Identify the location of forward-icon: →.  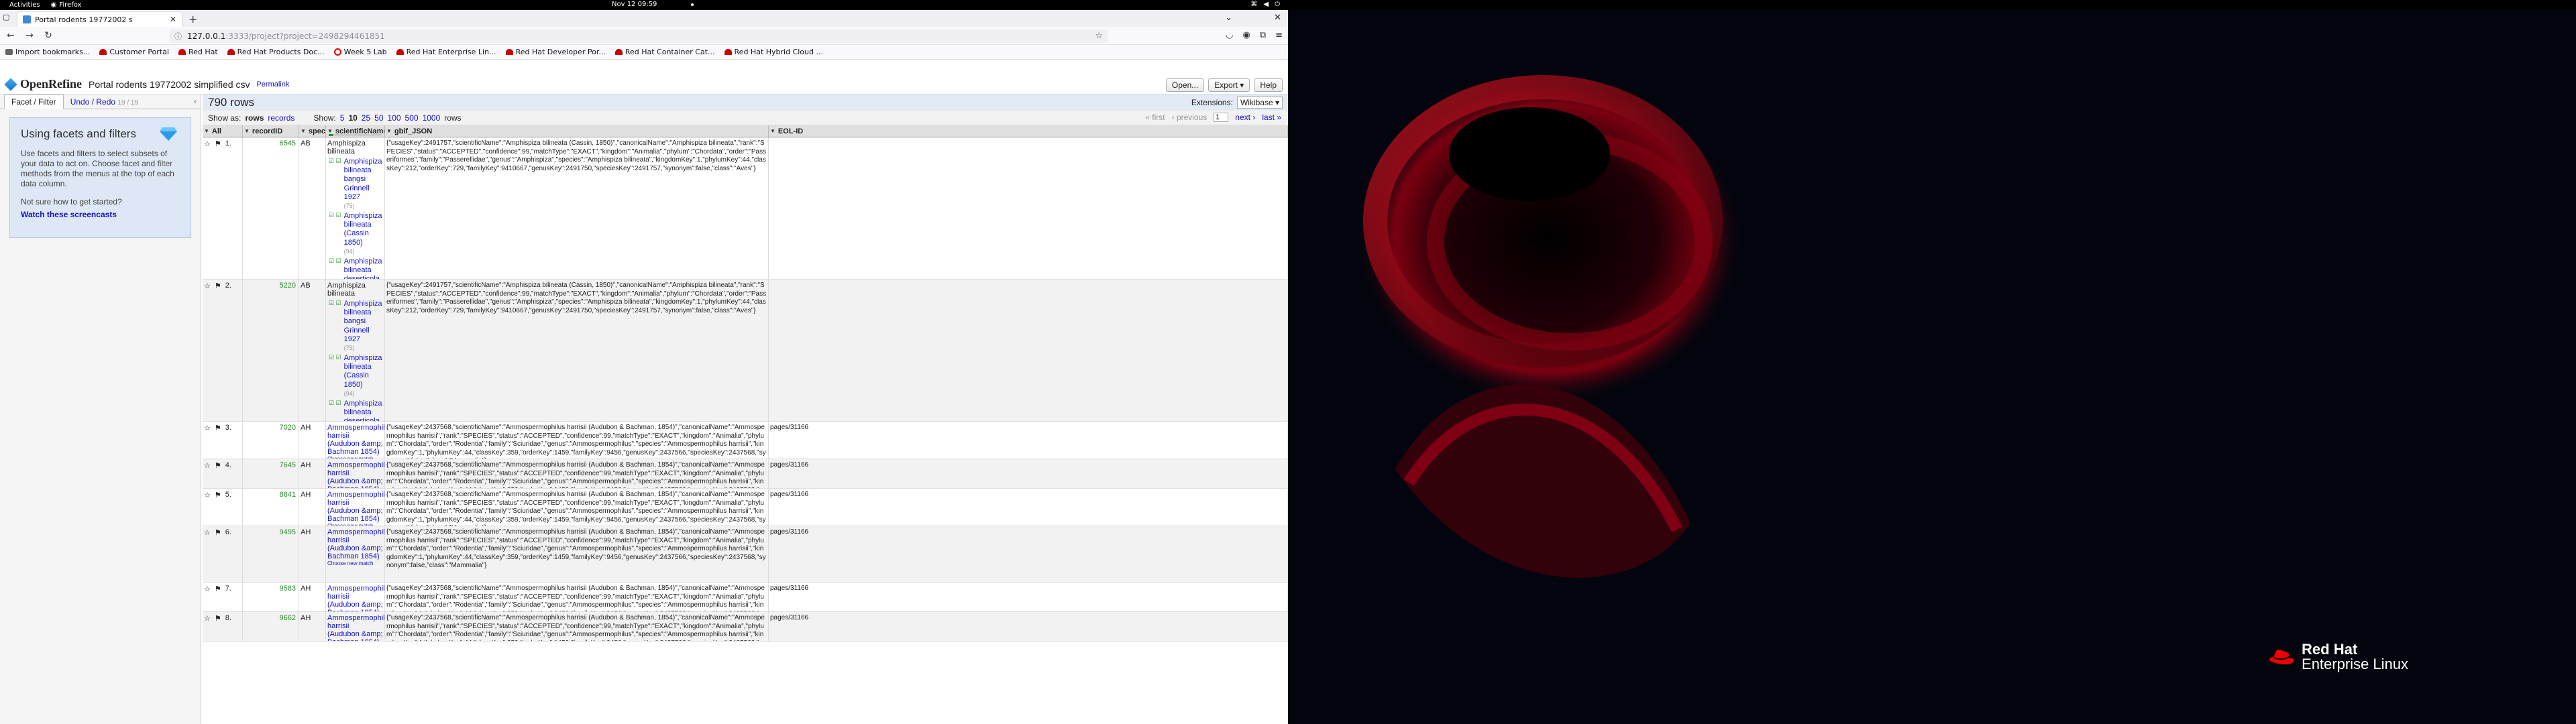
(29, 35).